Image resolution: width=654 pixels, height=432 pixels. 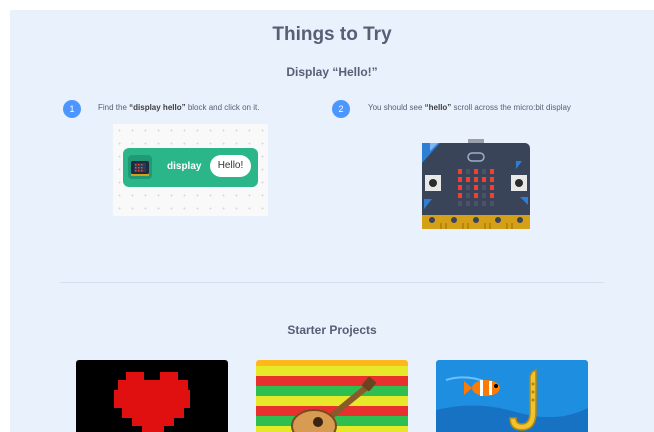 What do you see at coordinates (140, 167) in the screenshot?
I see `microbit-icon` at bounding box center [140, 167].